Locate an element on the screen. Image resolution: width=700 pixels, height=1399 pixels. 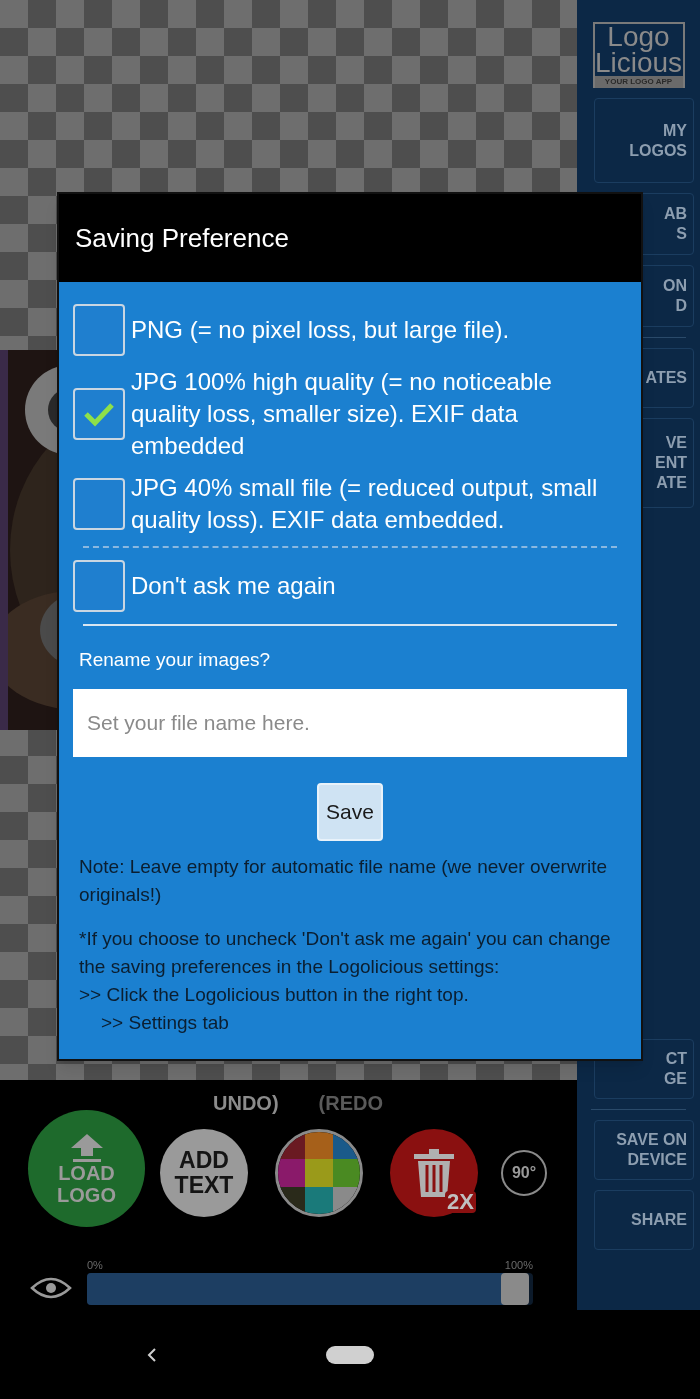
max-label: 100% is located at coordinates (518, 1265).